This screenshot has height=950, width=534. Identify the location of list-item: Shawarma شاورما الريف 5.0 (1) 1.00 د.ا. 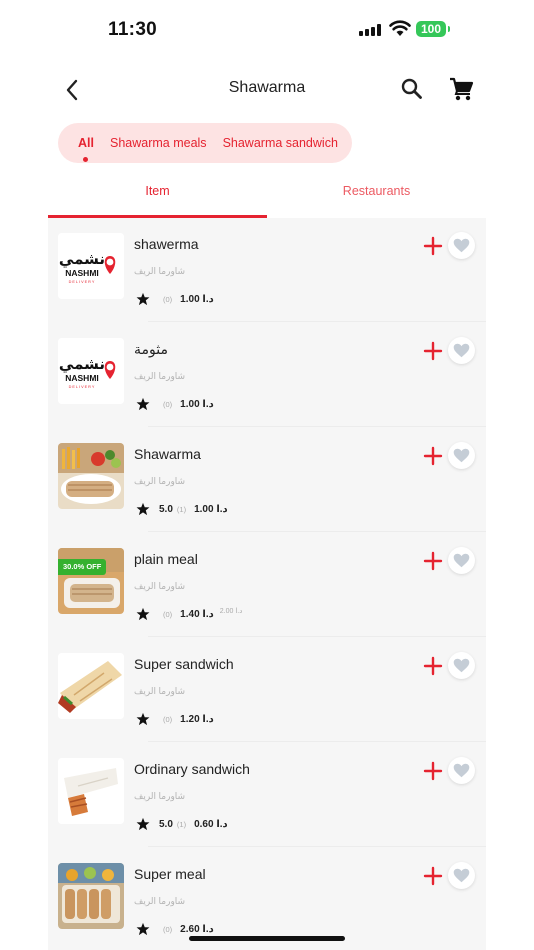
(267, 480).